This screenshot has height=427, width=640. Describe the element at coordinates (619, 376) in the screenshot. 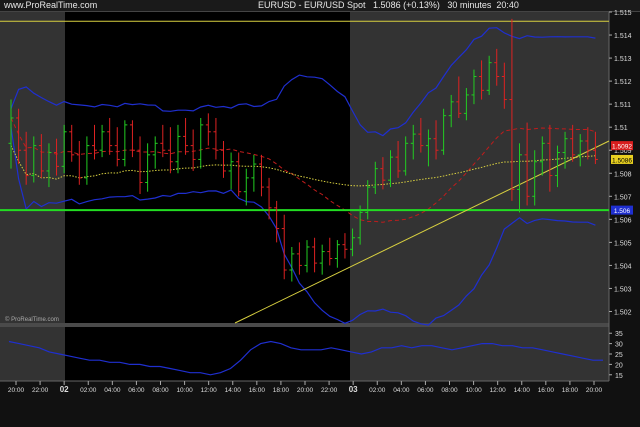

I see `indicator-tick-label: 15` at that location.